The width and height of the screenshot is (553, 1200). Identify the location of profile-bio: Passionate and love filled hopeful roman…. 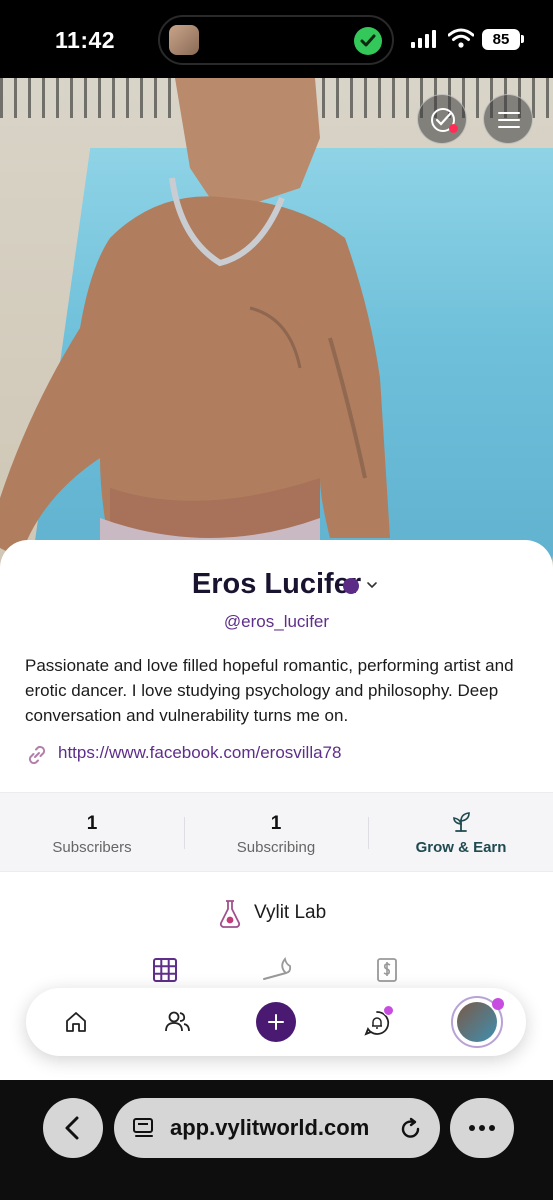
(269, 690).